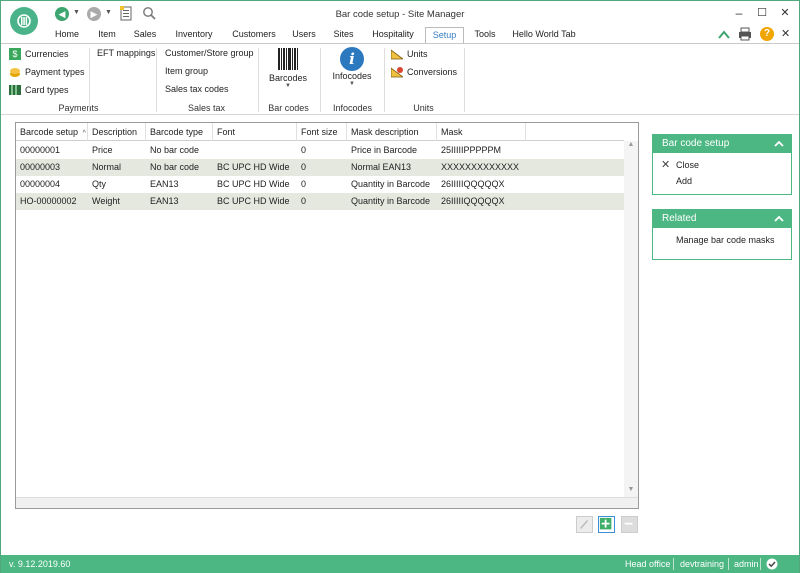  What do you see at coordinates (48, 201) in the screenshot?
I see `cell-barcode-setup: HO-00000002` at bounding box center [48, 201].